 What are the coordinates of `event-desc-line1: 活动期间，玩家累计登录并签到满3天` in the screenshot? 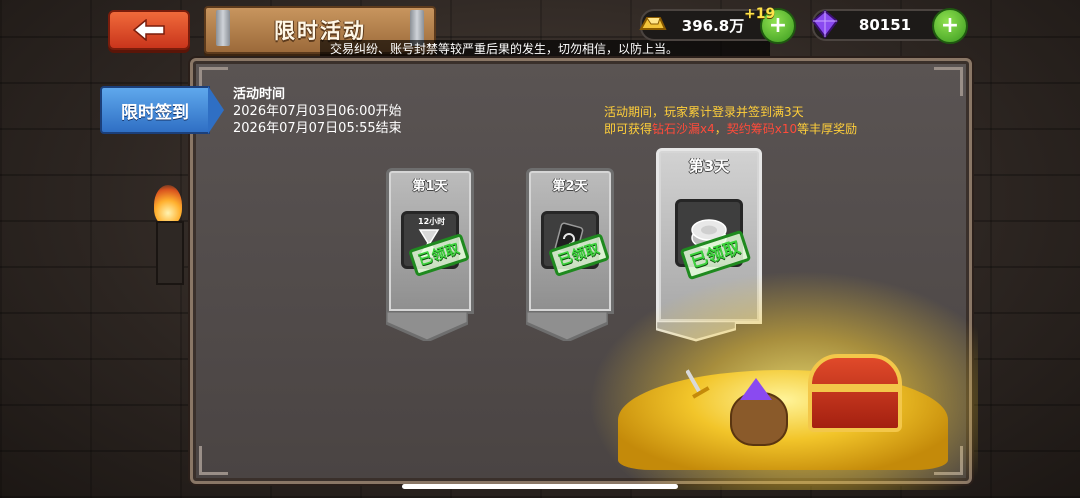 It's located at (704, 112).